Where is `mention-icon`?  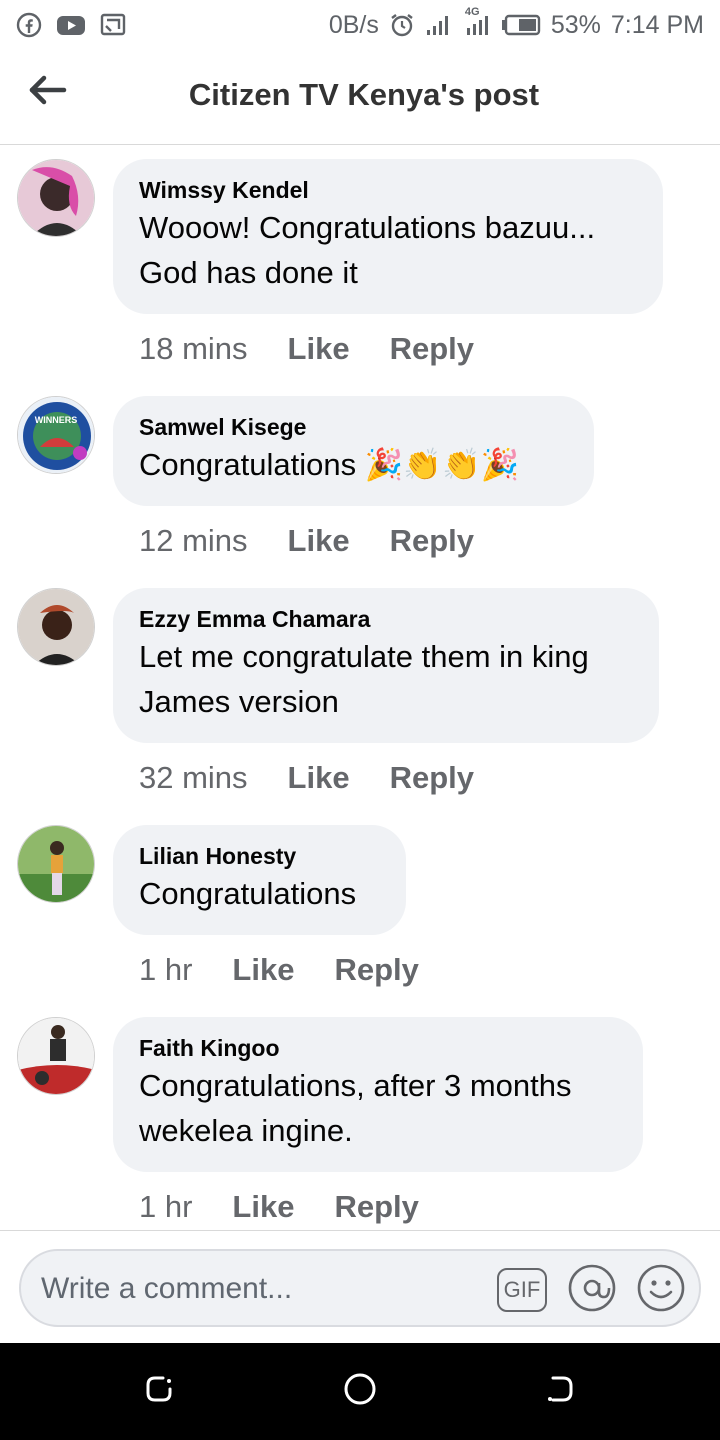
mention-icon is located at coordinates (592, 1290).